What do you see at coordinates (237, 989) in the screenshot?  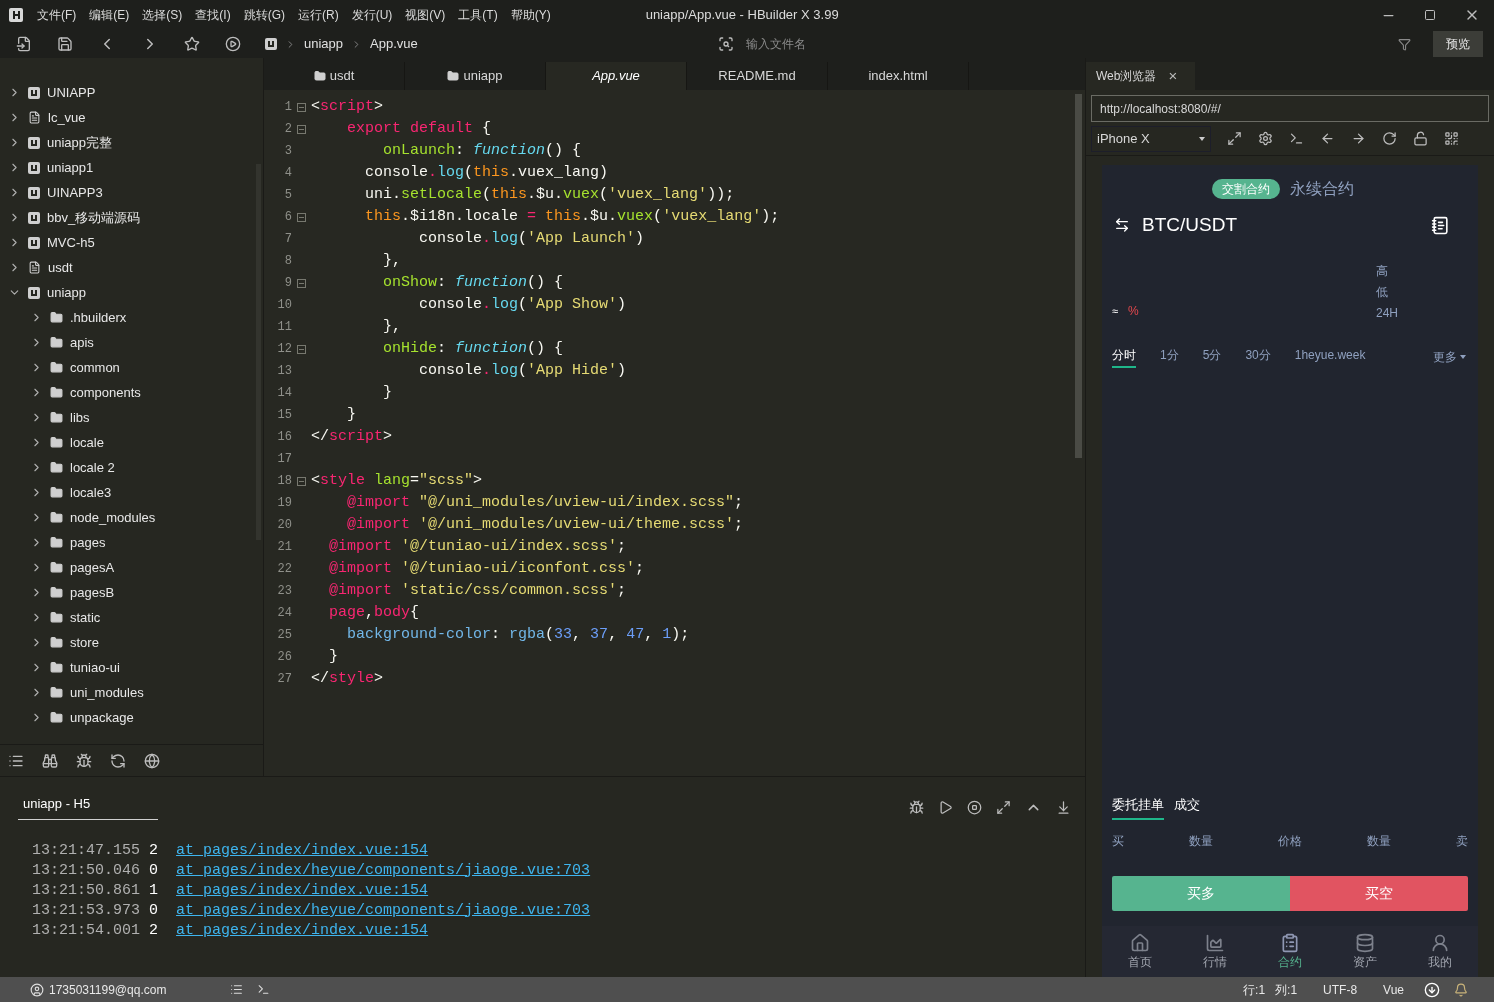 I see `list-icon` at bounding box center [237, 989].